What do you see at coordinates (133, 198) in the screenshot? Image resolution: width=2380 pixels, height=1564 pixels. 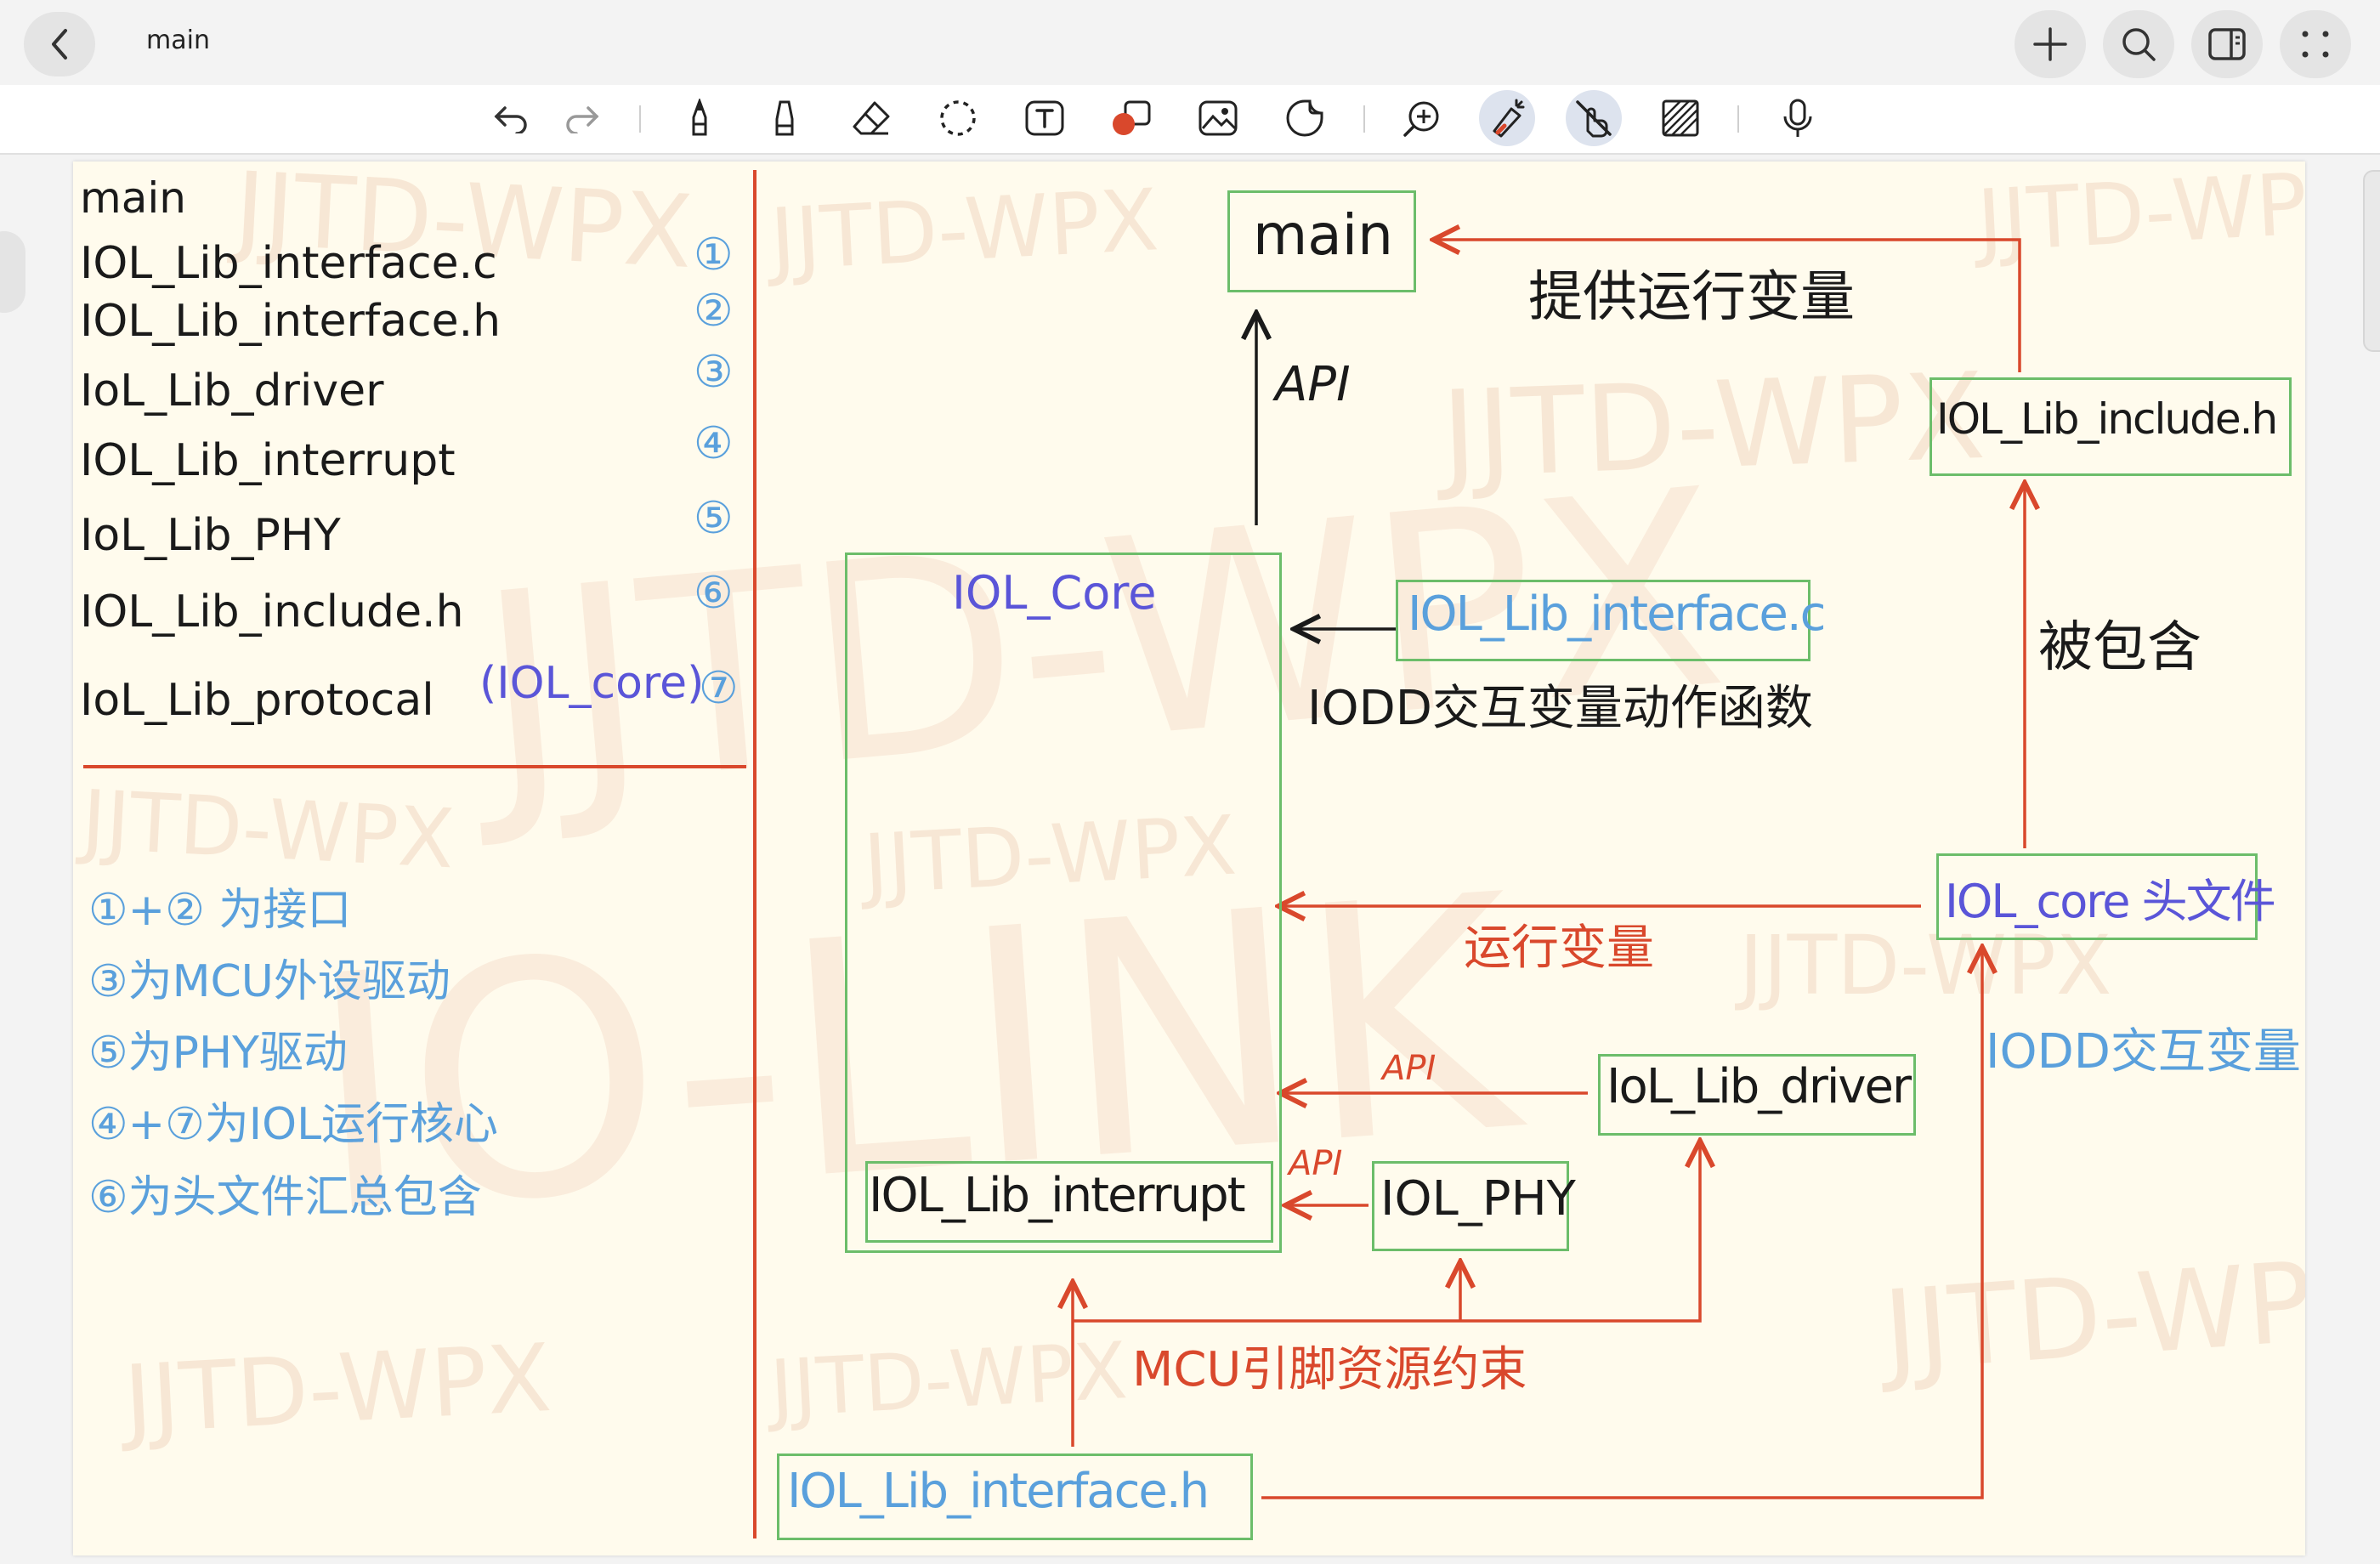 I see `file-list-item: main` at bounding box center [133, 198].